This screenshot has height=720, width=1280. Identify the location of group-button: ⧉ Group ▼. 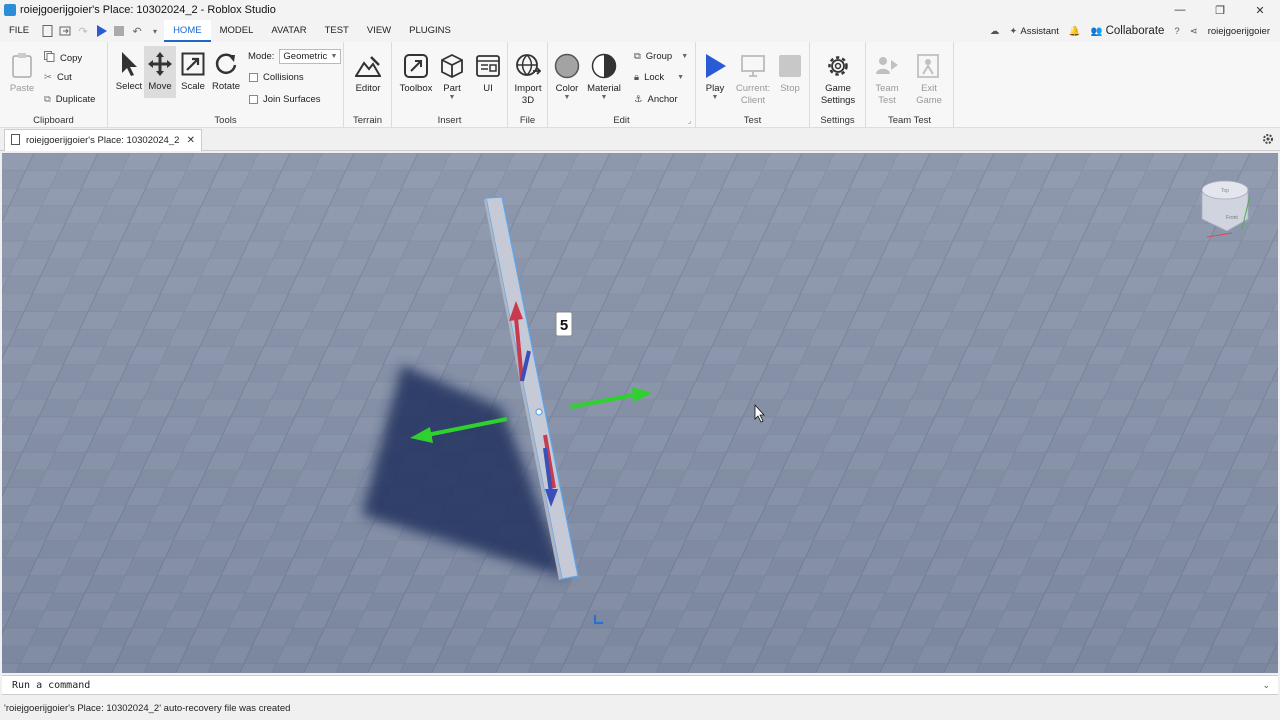
(661, 56).